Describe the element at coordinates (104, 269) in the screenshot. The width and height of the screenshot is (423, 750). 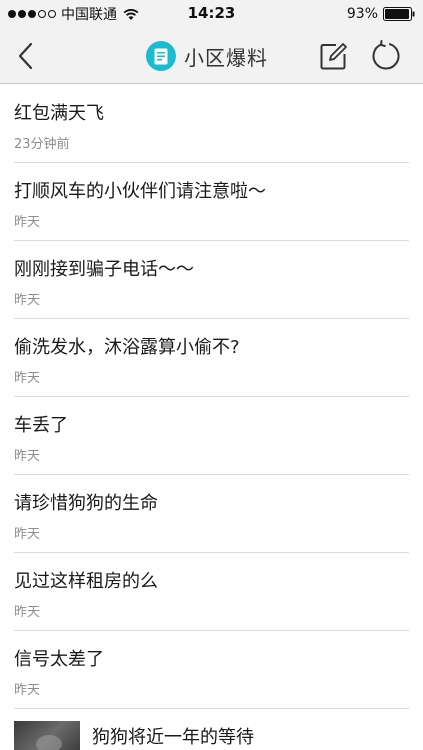
I see `item-title: 刚刚接到骗子电话～～` at that location.